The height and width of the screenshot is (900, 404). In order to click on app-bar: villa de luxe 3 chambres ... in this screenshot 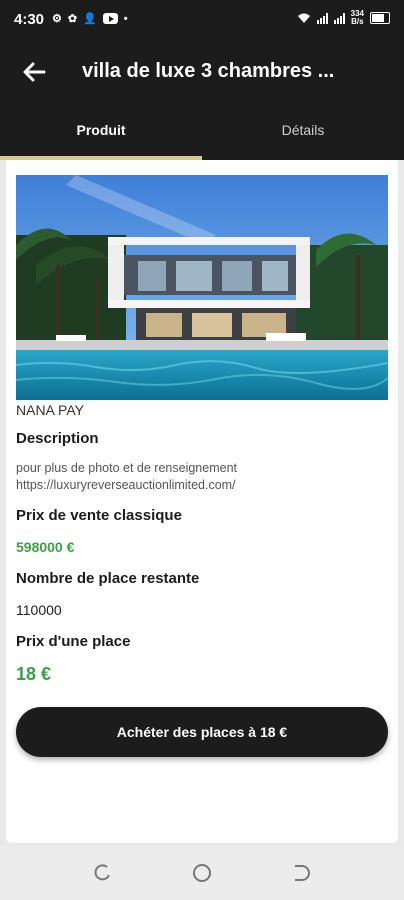, I will do `click(202, 73)`.